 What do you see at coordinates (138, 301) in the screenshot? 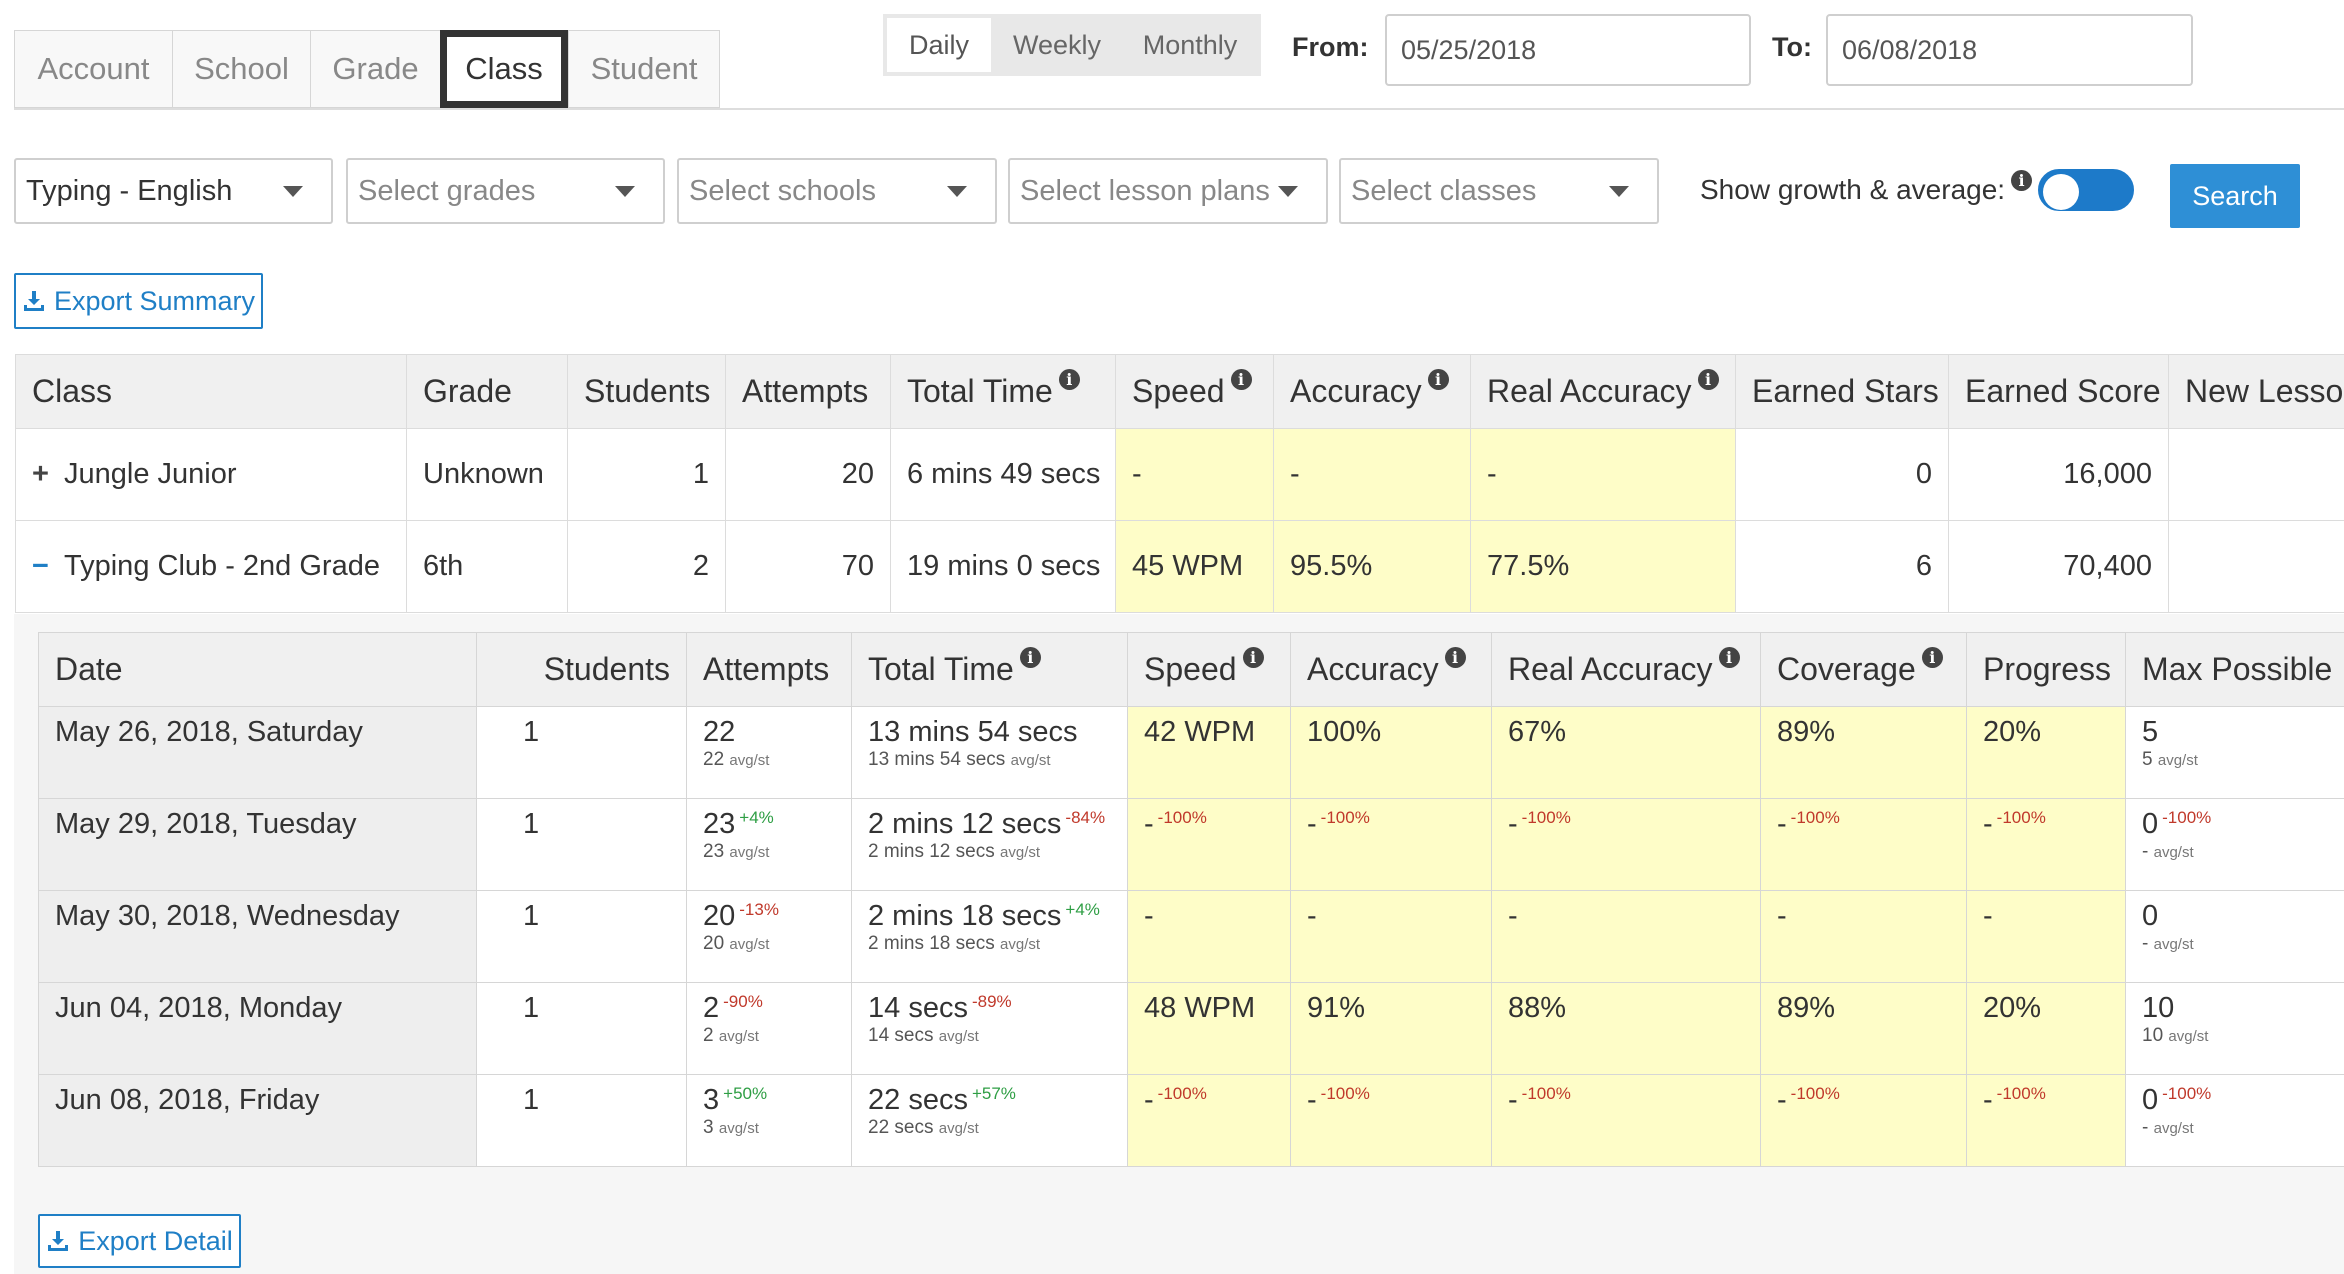
I see `export-summary-button: Export Summary` at bounding box center [138, 301].